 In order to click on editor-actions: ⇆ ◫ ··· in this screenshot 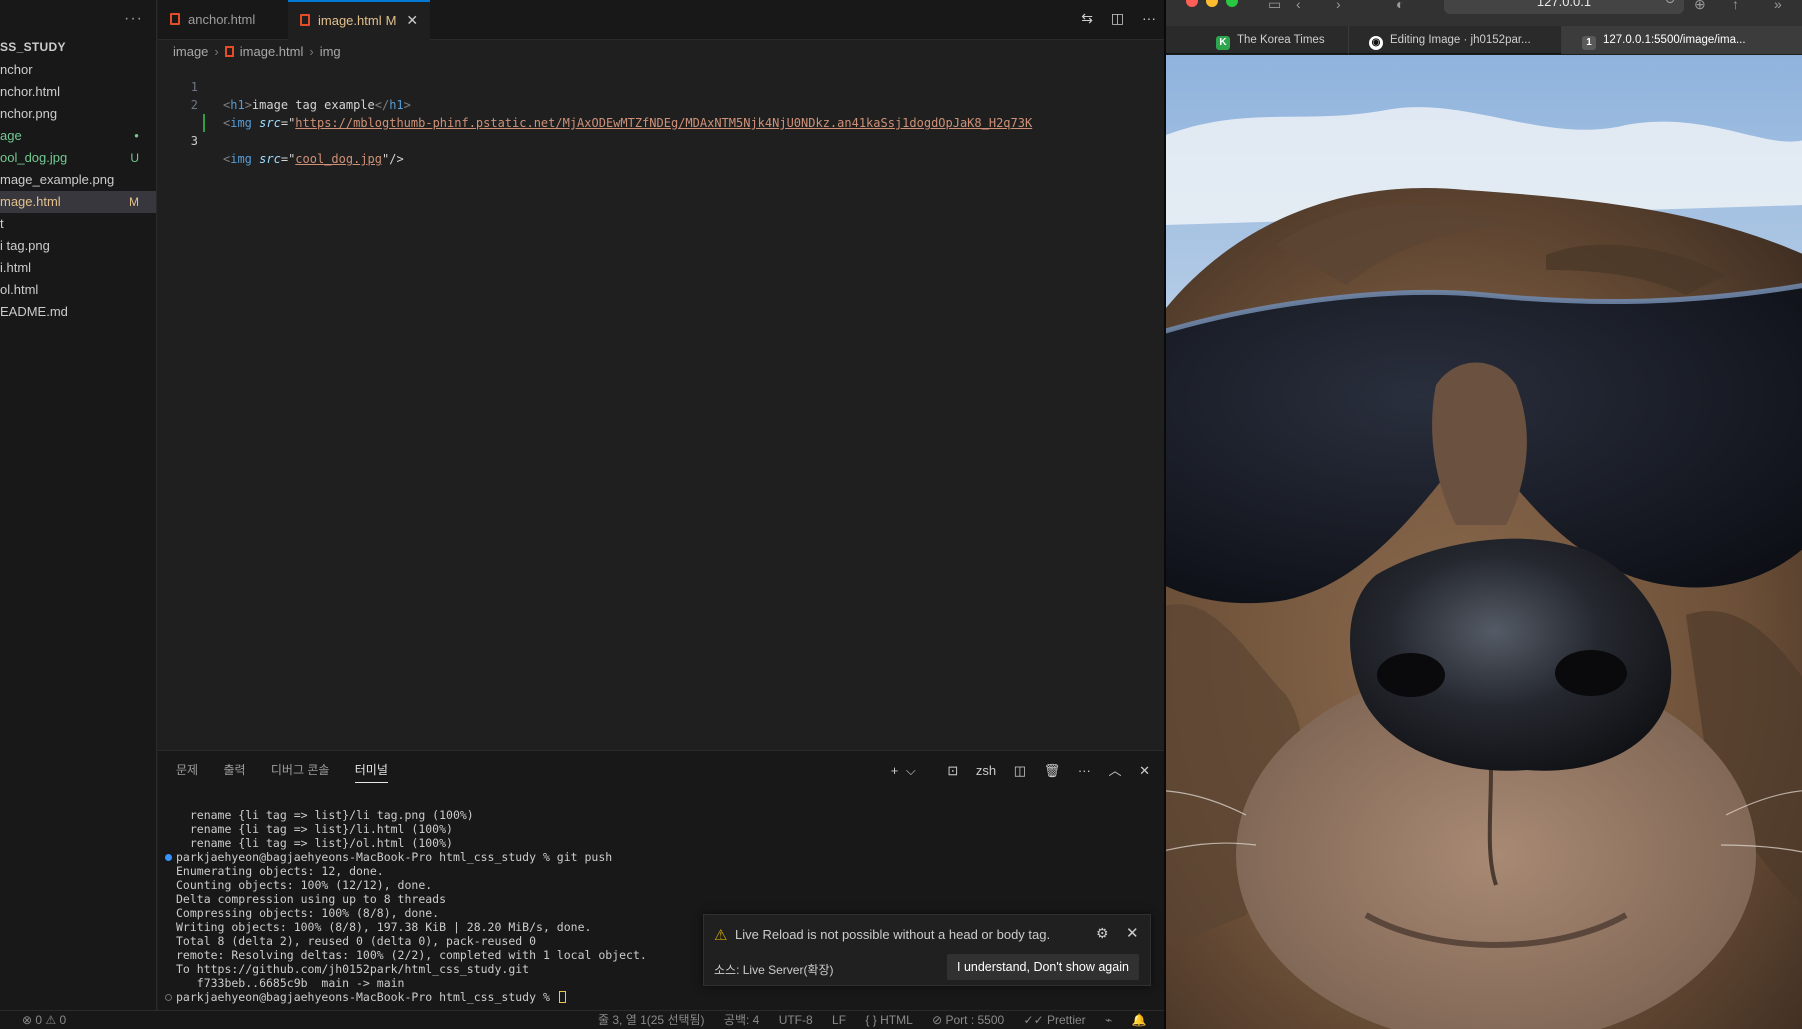, I will do `click(1111, 18)`.